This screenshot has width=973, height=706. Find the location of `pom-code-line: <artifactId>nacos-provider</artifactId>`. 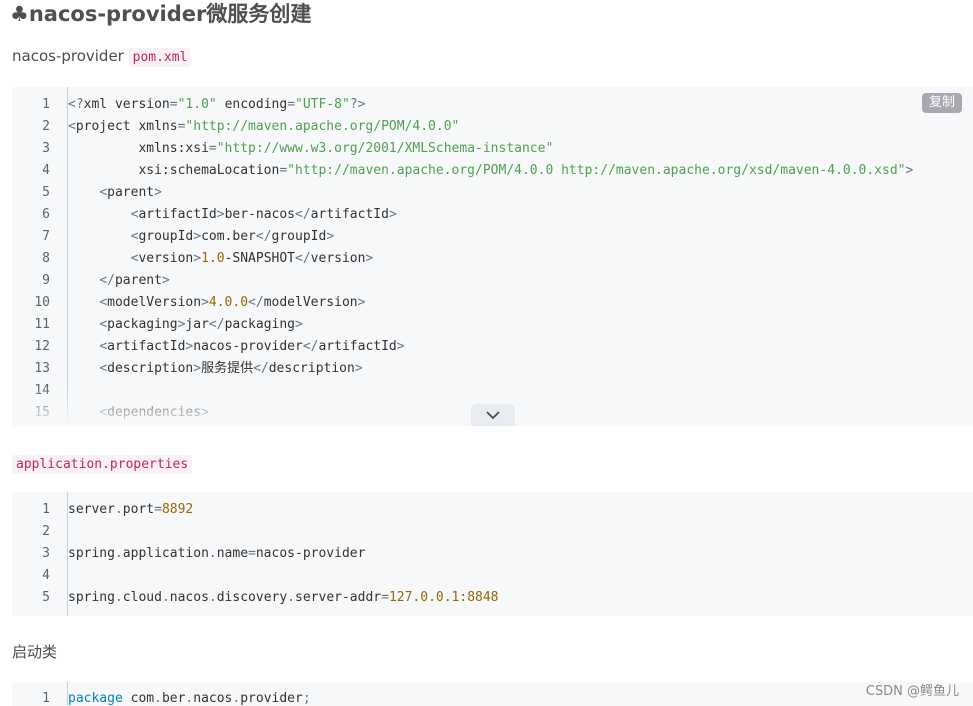

pom-code-line: <artifactId>nacos-provider</artifactId> is located at coordinates (252, 346).